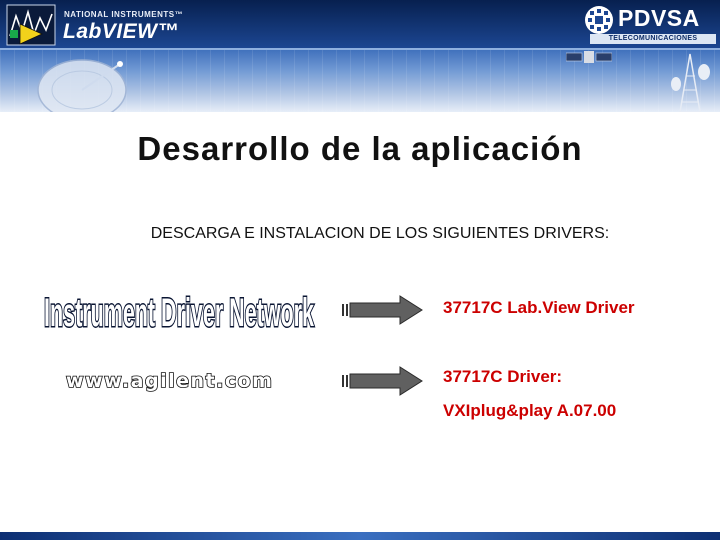 This screenshot has width=720, height=540. What do you see at coordinates (539, 307) in the screenshot?
I see `labview-driver-label: 37717C Lab.View Driver` at bounding box center [539, 307].